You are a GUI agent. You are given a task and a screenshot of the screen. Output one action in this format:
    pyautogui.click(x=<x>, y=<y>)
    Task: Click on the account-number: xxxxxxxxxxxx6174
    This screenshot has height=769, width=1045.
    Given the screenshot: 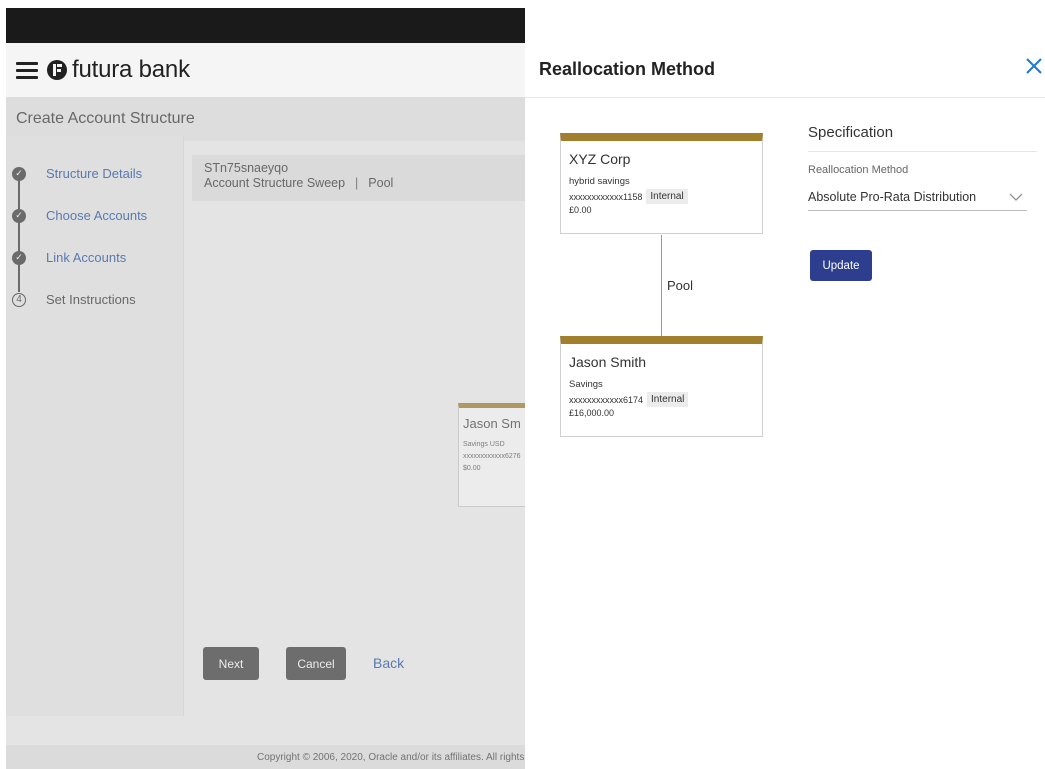 What is the action you would take?
    pyautogui.click(x=606, y=399)
    